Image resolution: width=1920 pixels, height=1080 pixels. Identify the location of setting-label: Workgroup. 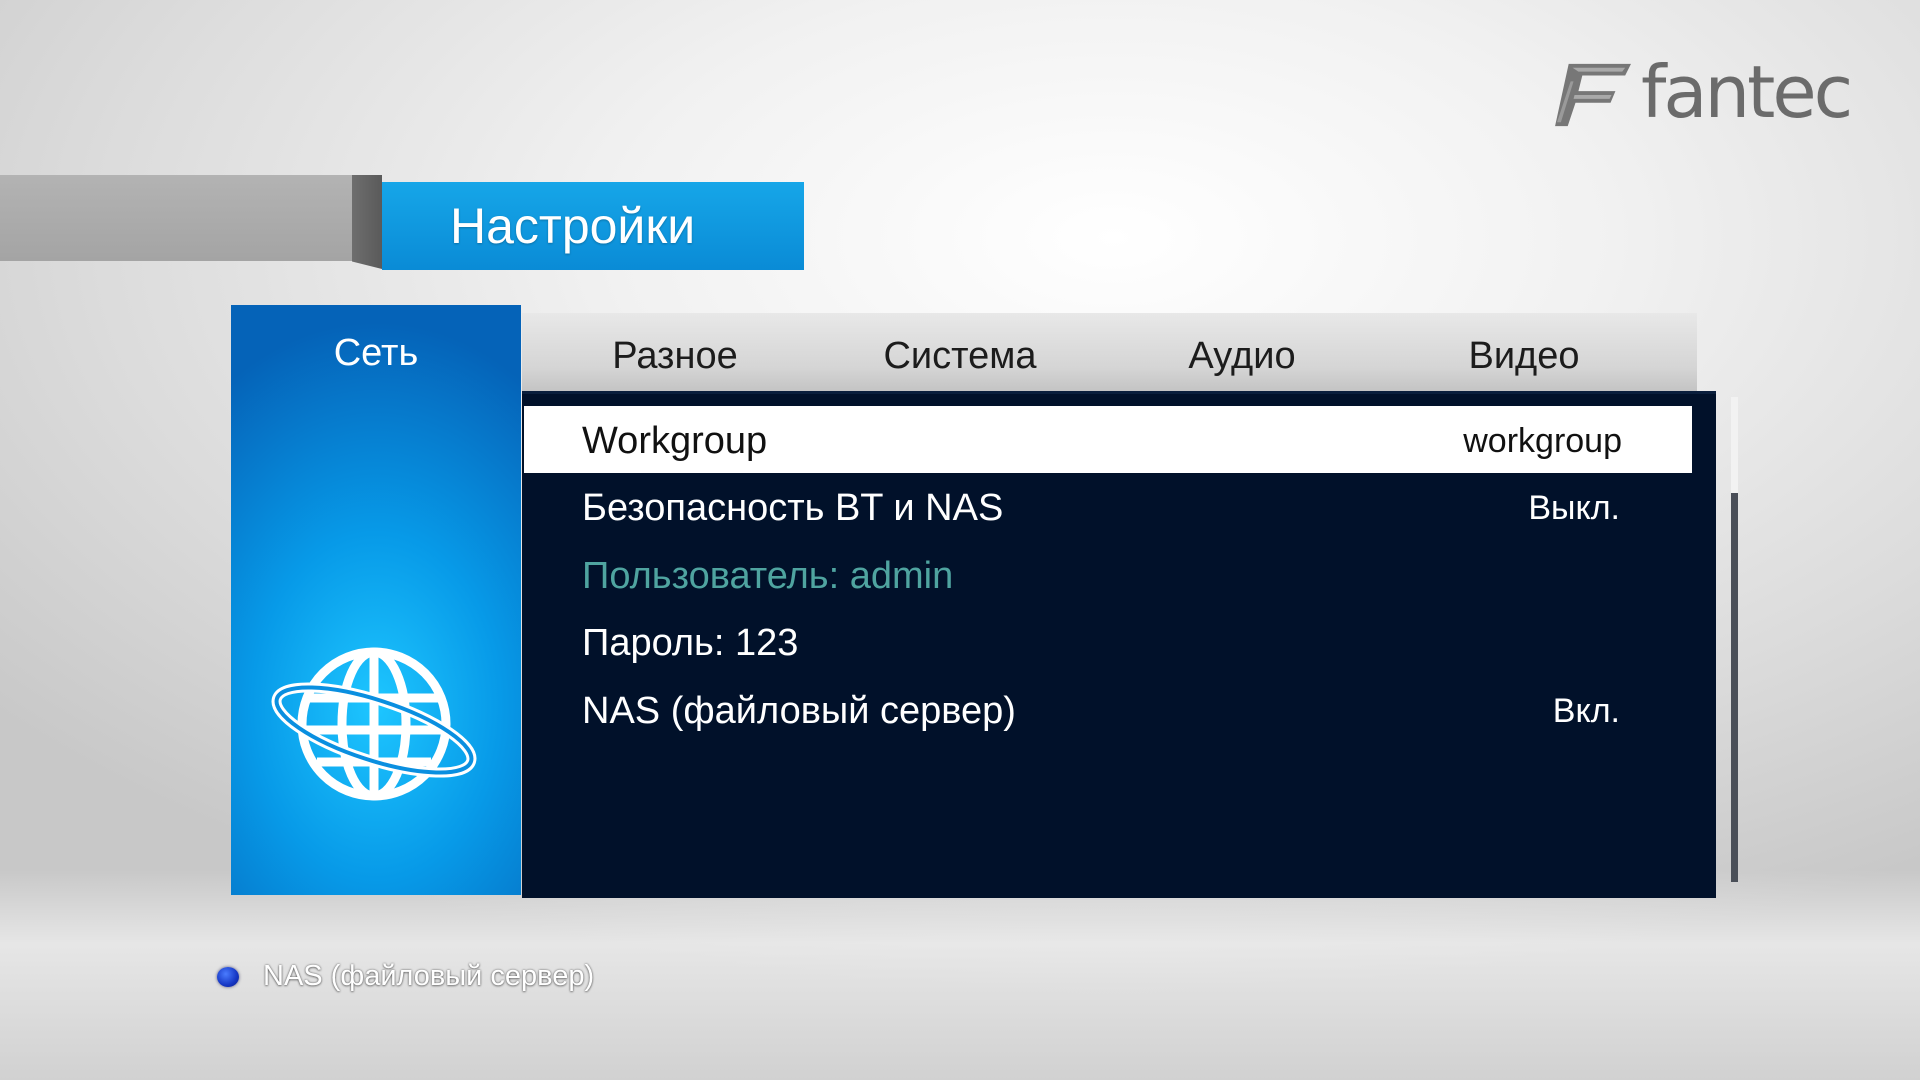
(675, 441).